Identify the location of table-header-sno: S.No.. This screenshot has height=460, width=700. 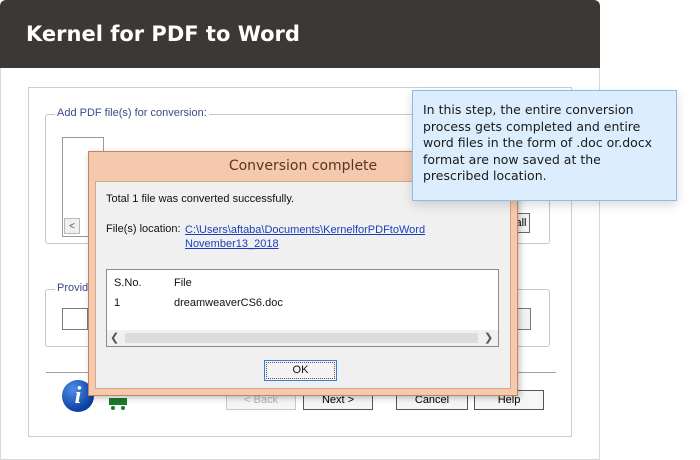
(128, 283).